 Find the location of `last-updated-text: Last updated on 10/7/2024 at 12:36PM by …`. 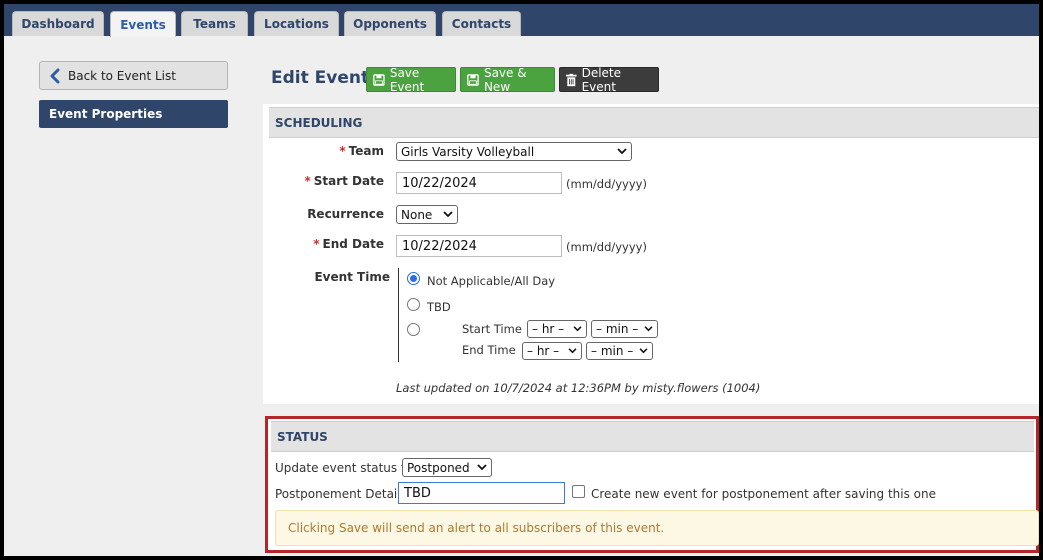

last-updated-text: Last updated on 10/7/2024 at 12:36PM by … is located at coordinates (578, 388).